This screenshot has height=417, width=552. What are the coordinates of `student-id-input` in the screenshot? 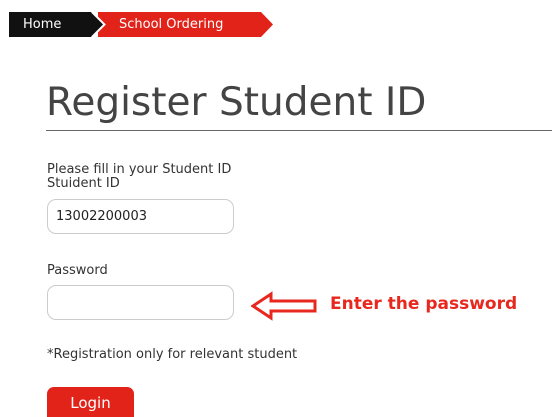 It's located at (140, 216).